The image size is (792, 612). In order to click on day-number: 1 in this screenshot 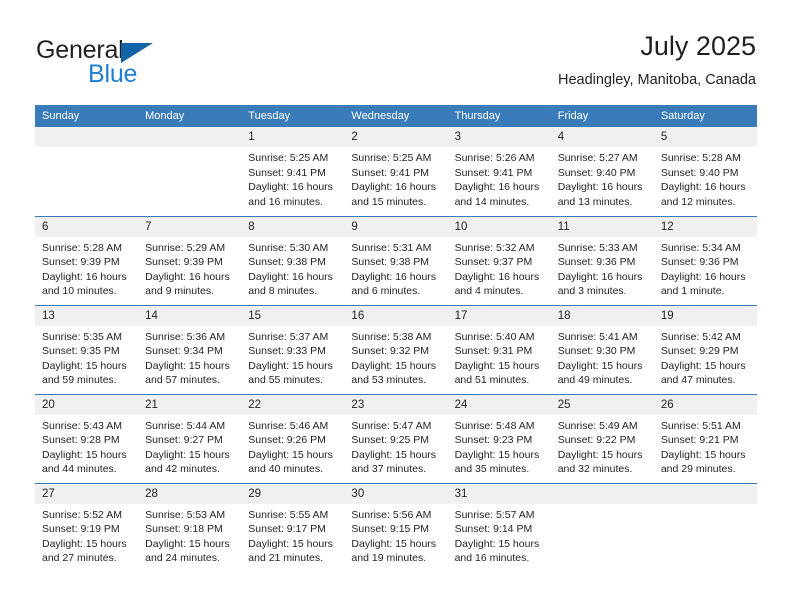, I will do `click(293, 137)`.